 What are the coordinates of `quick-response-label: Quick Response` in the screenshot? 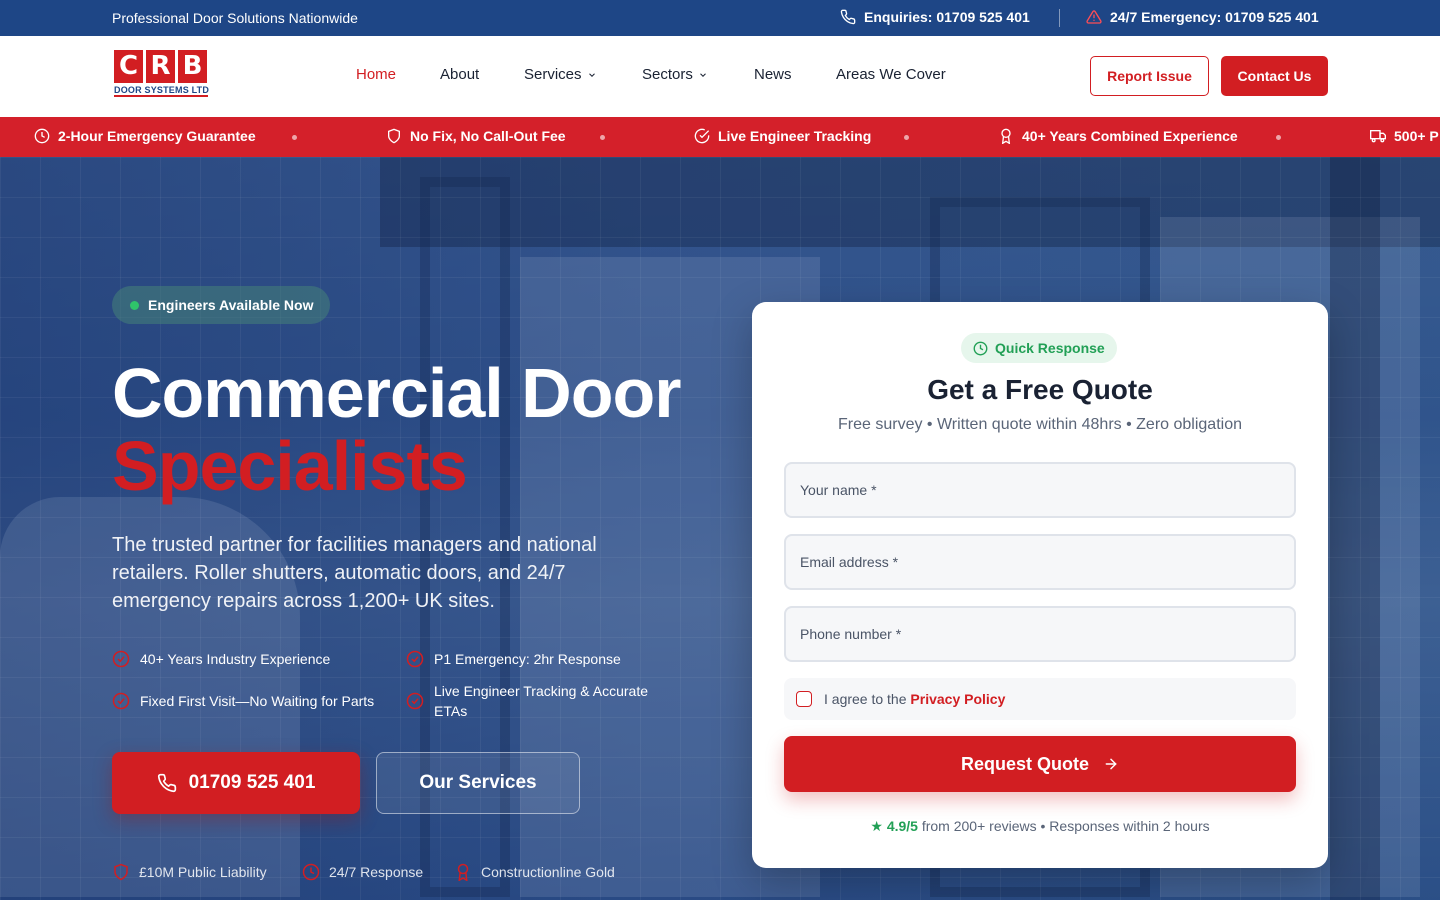 It's located at (1050, 348).